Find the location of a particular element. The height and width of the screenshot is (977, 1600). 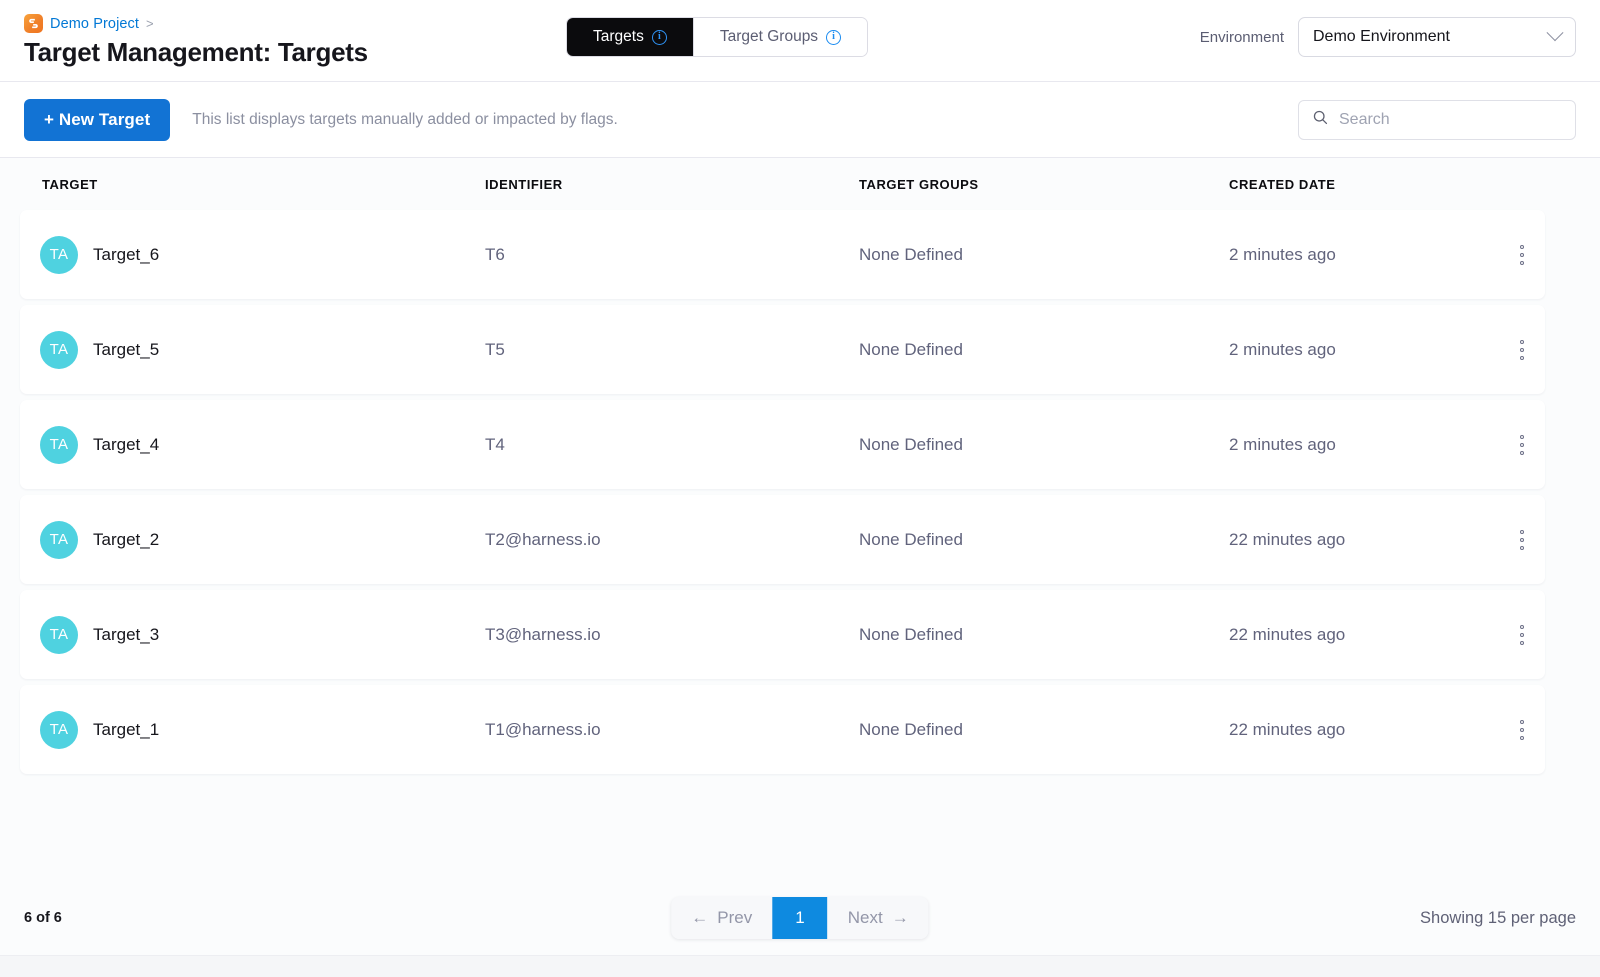

target-name: Target_6 is located at coordinates (126, 254).